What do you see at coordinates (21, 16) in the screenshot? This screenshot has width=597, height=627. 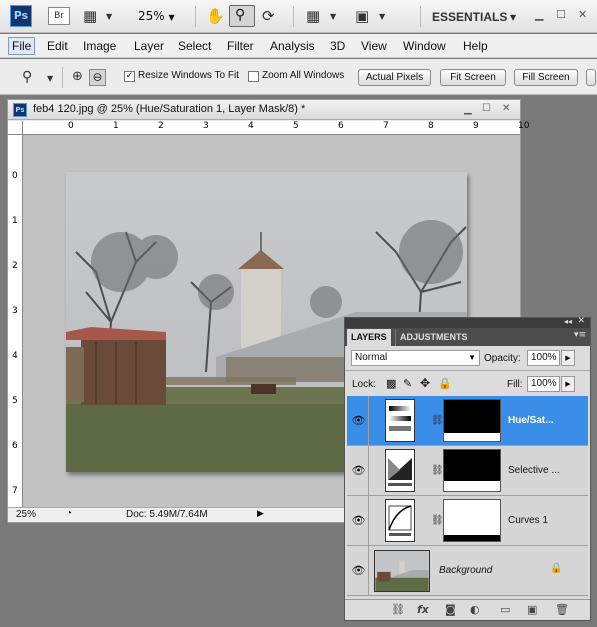 I see `photoshop-logo: Ps` at bounding box center [21, 16].